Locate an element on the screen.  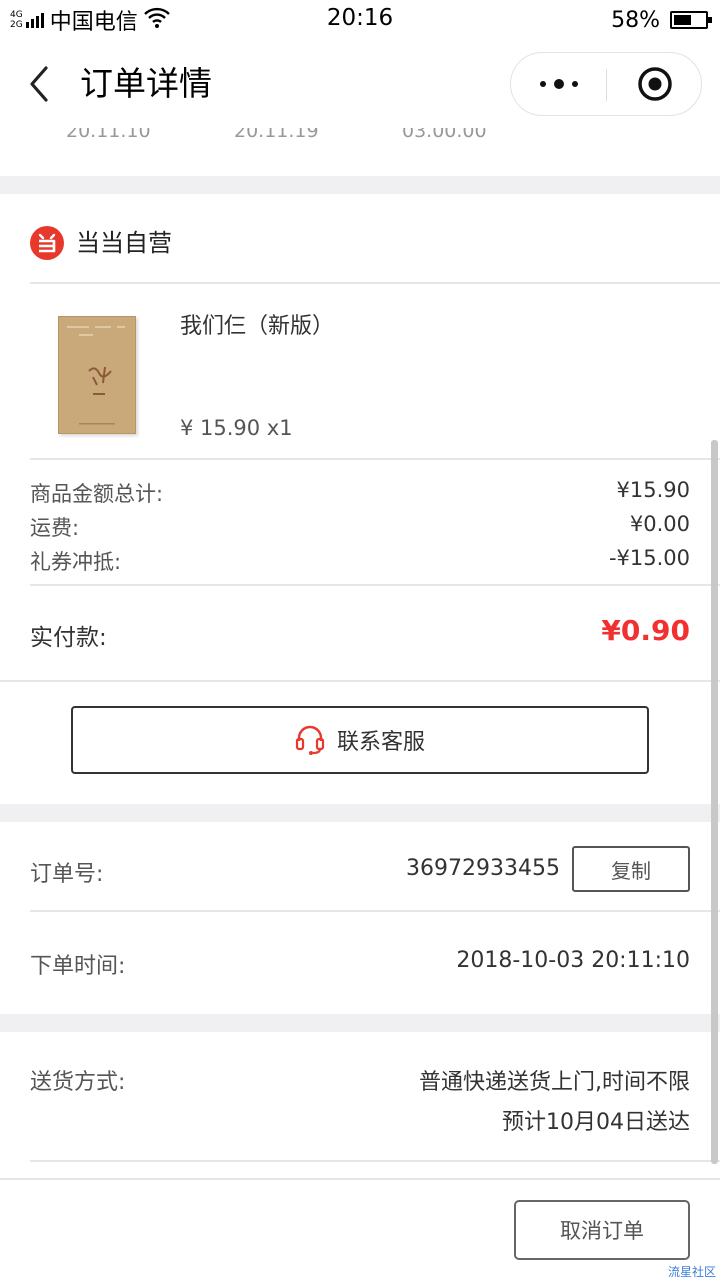
timeline-date-1: 20.11.10 is located at coordinates (108, 135).